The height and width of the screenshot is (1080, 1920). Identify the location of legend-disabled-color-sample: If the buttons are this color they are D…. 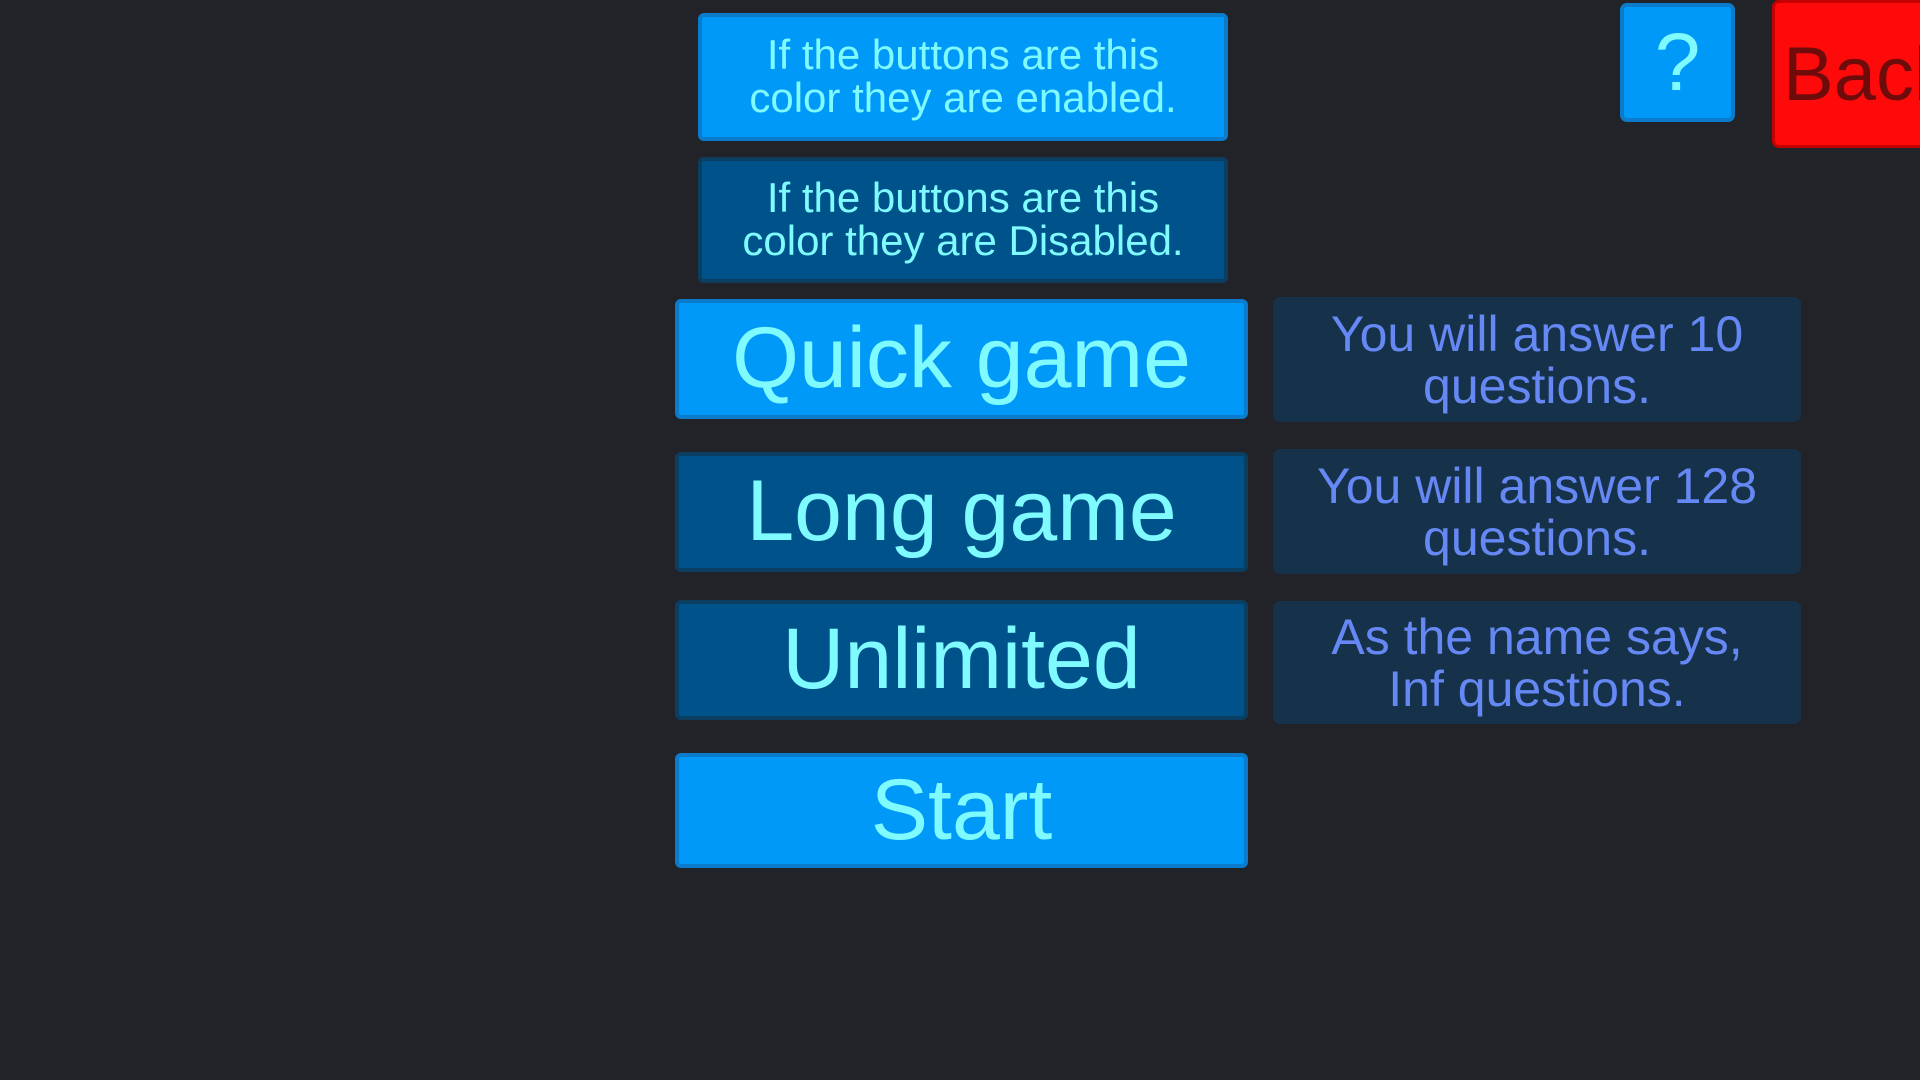
(963, 220).